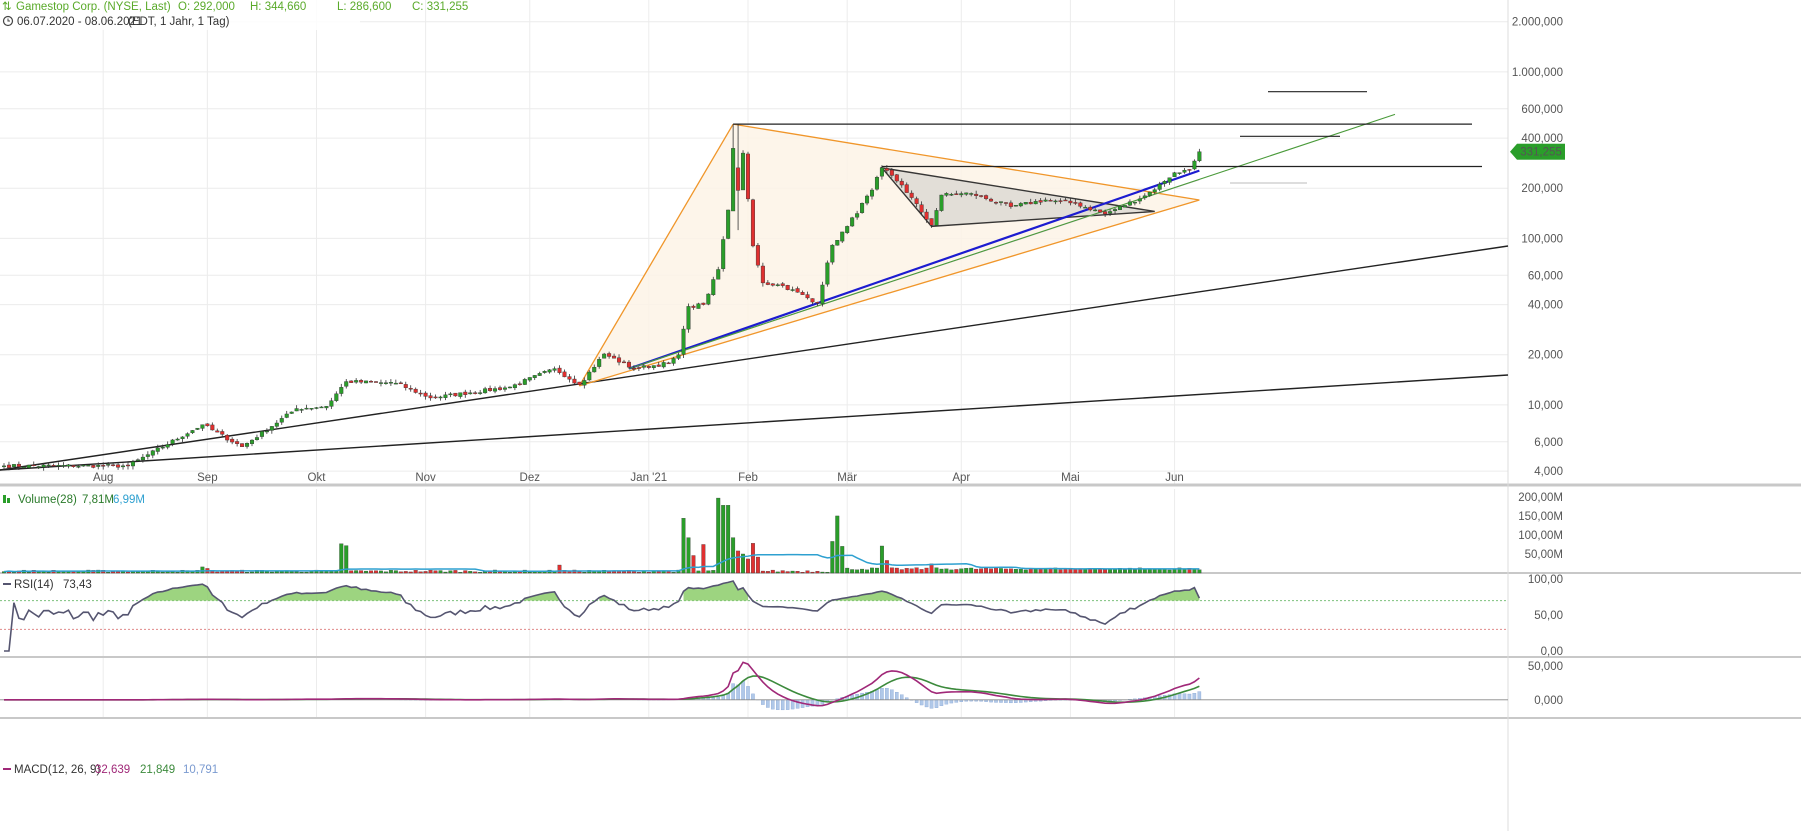 The image size is (1801, 831). Describe the element at coordinates (206, 7) in the screenshot. I see `ohlc-open: O: 292,000` at that location.